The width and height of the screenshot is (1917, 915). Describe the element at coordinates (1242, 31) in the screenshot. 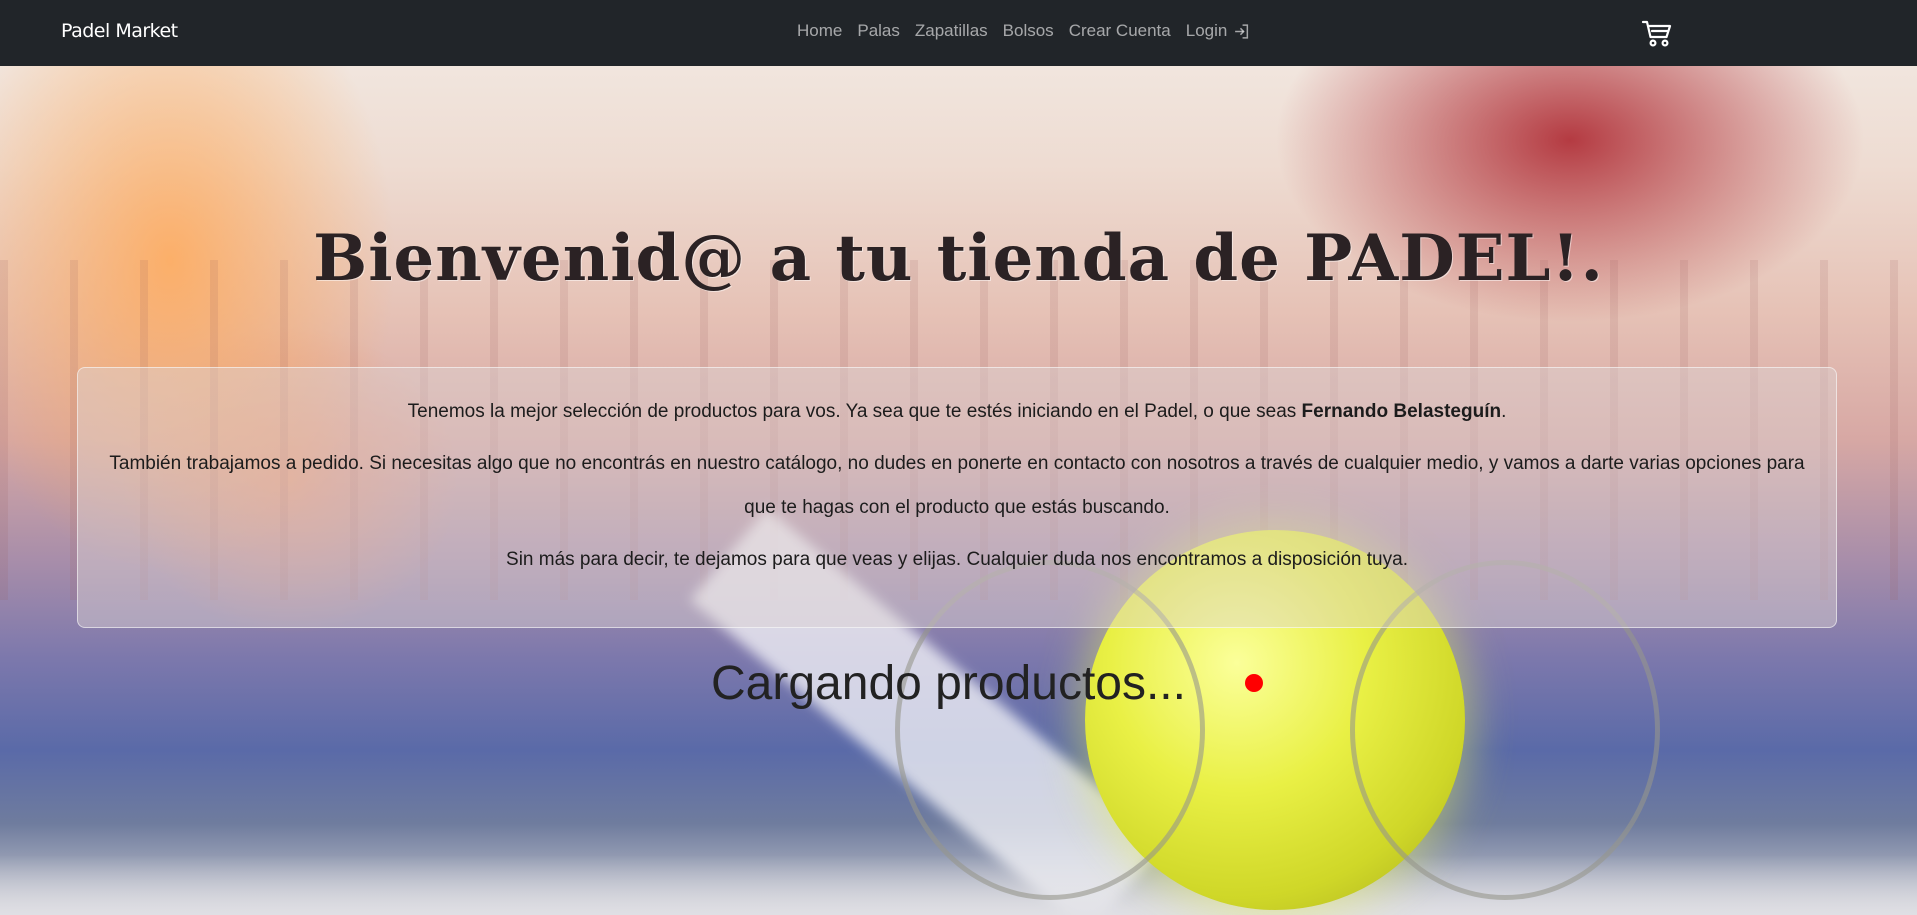

I see `login-icon` at that location.